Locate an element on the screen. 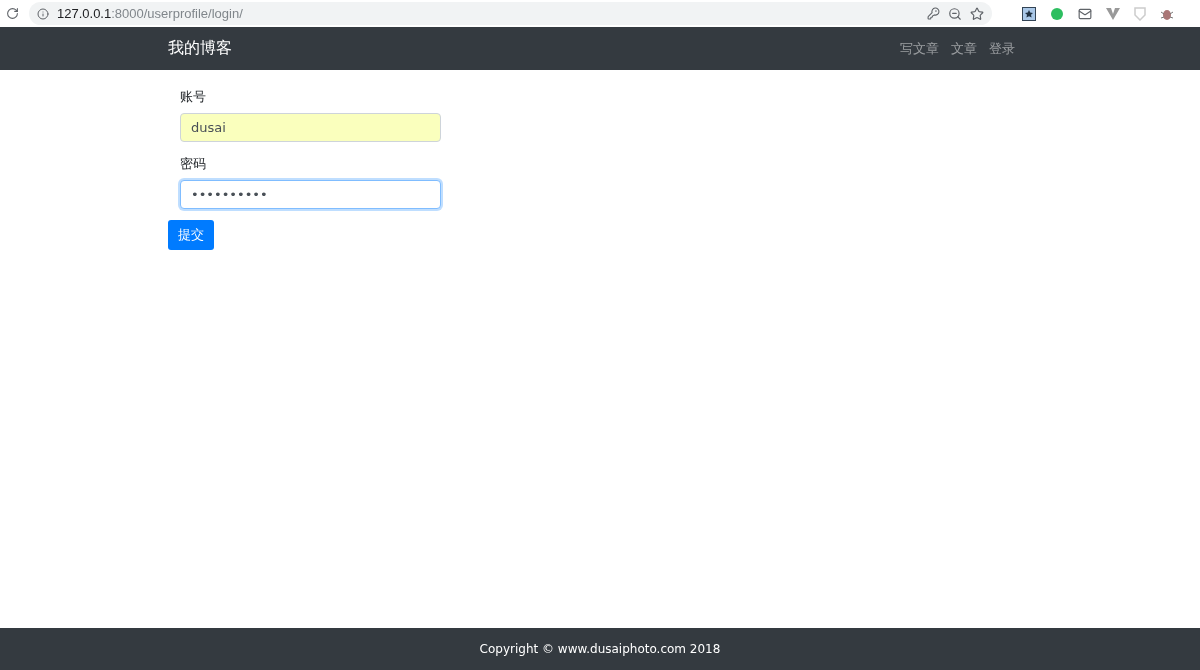 Image resolution: width=1200 pixels, height=670 pixels. copyright-text: Copyright © www.dusaiphoto.com 2018 is located at coordinates (600, 649).